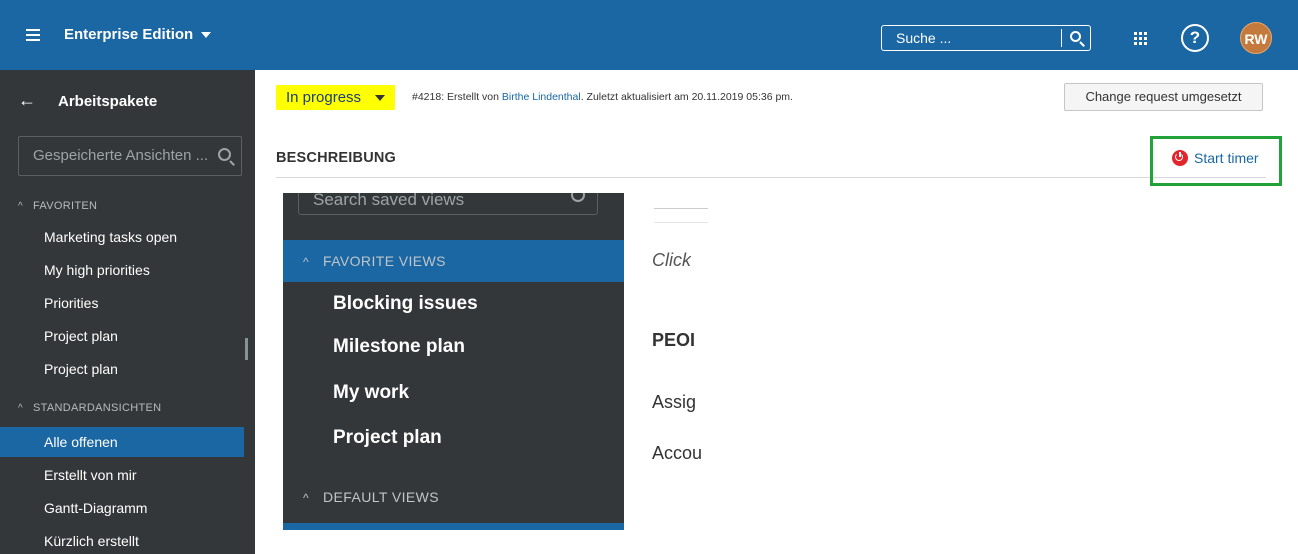  What do you see at coordinates (246, 349) in the screenshot?
I see `sidebar-resize-handle` at bounding box center [246, 349].